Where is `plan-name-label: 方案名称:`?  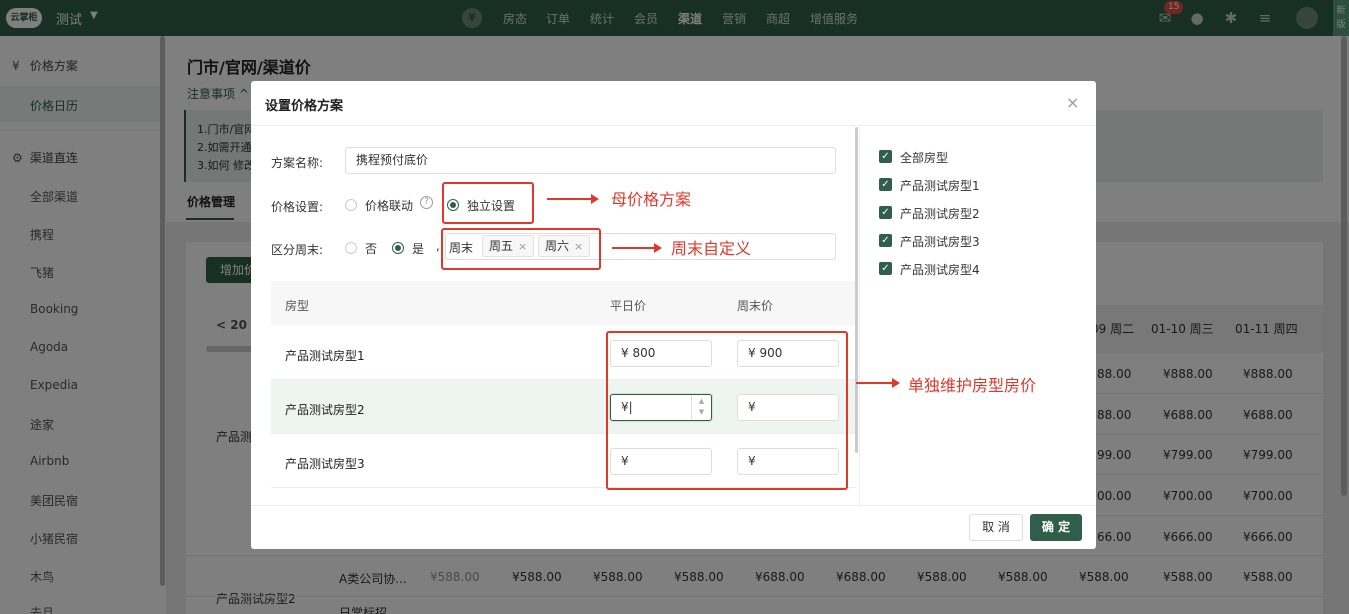 plan-name-label: 方案名称: is located at coordinates (297, 163).